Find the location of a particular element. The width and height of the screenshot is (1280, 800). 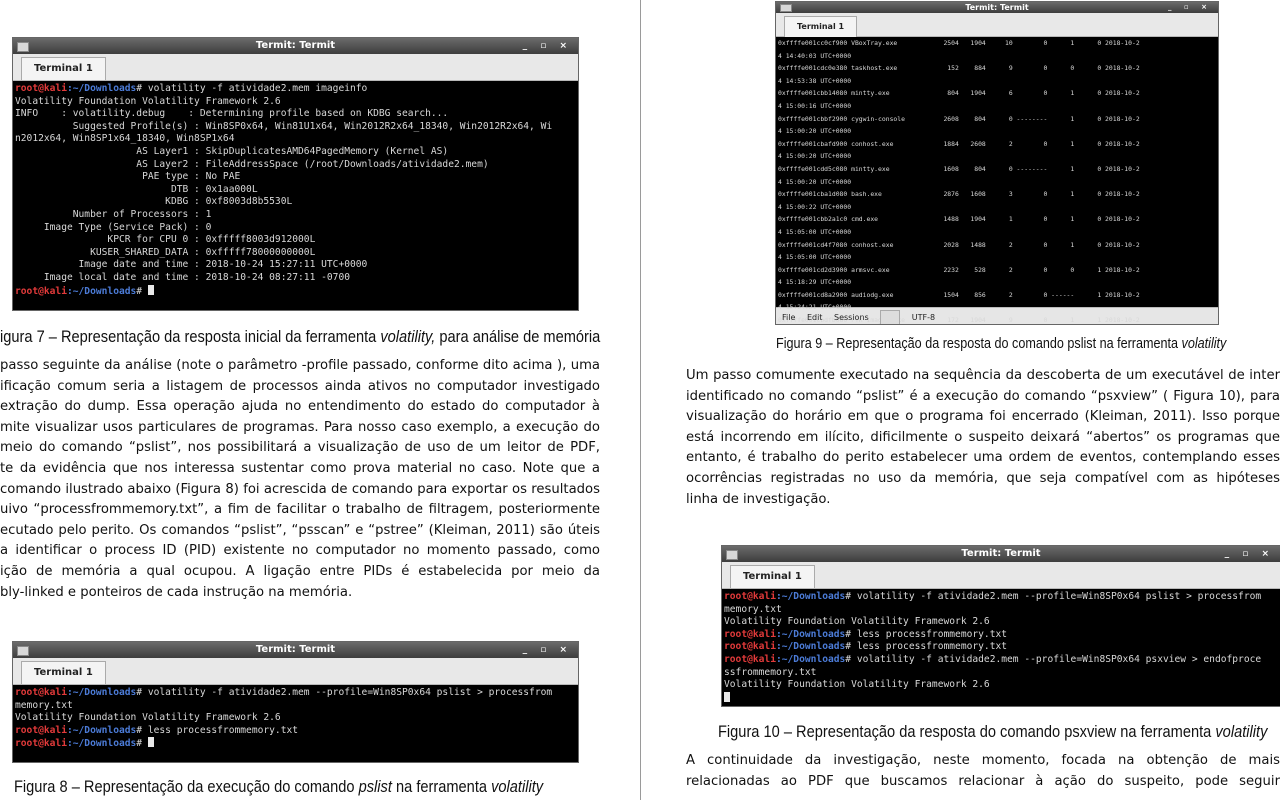

encoding-label: UTF-8 is located at coordinates (923, 317).